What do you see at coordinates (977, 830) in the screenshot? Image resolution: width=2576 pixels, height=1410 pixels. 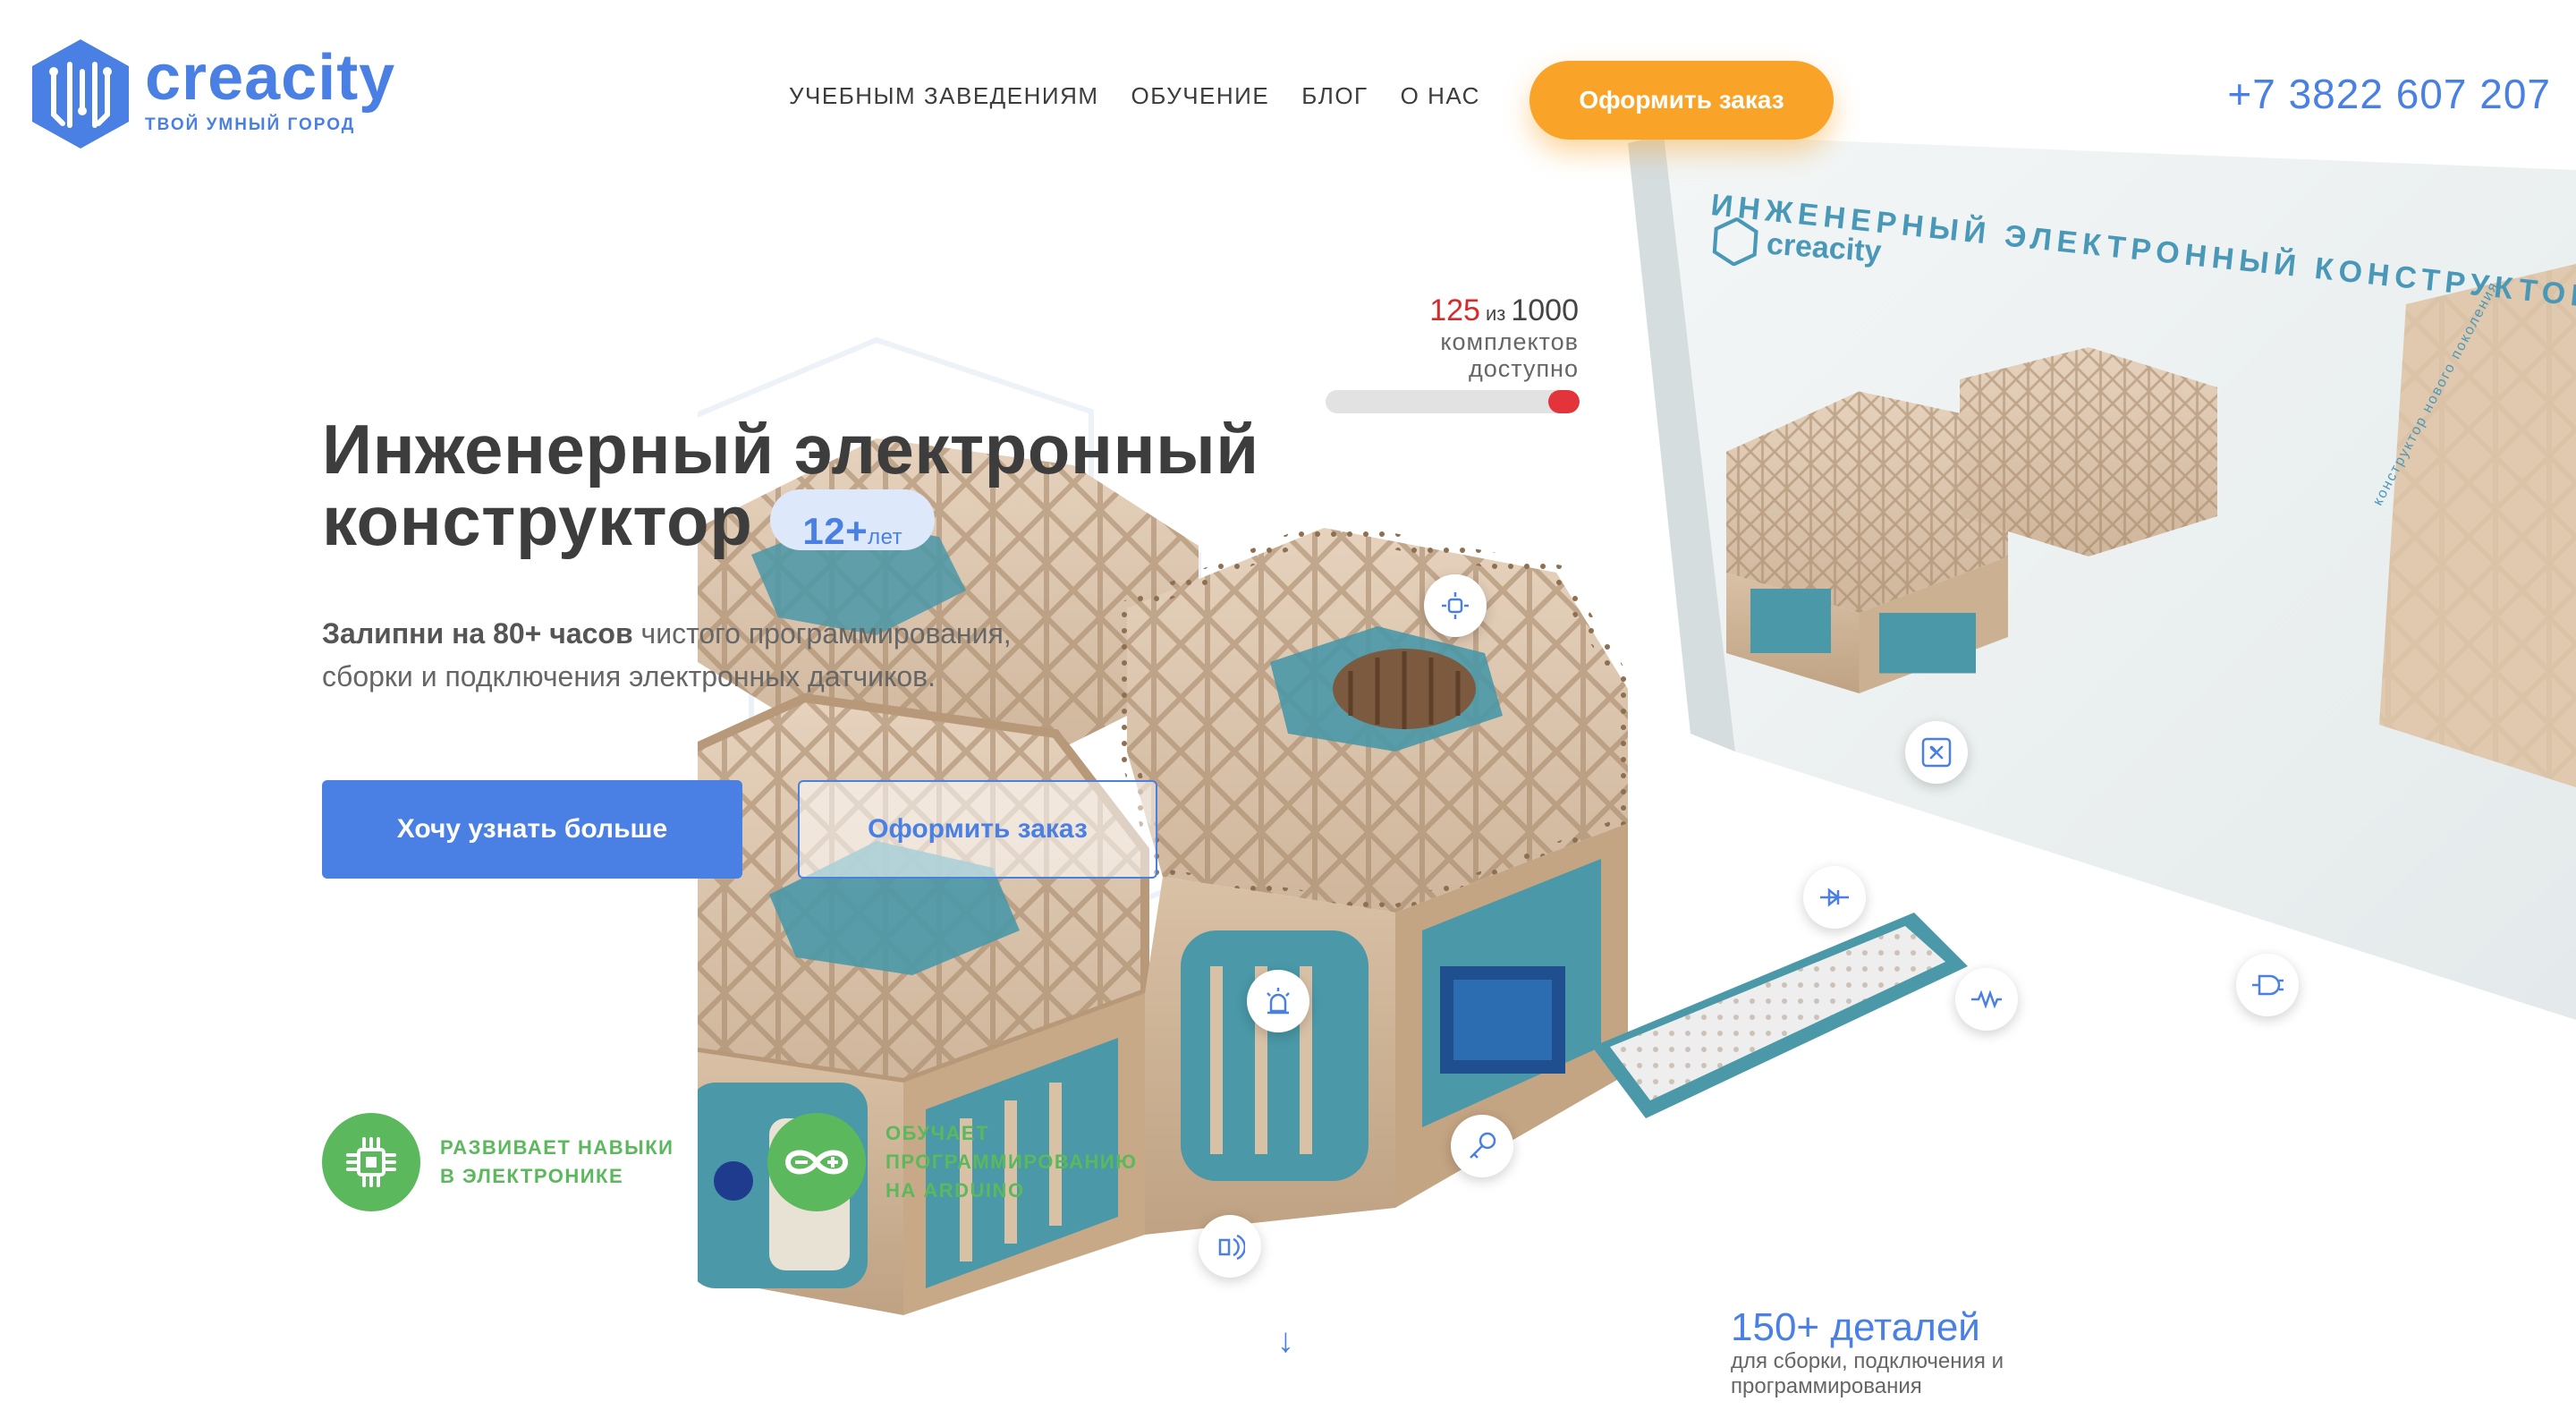 I see `order-button: Оформить заказ` at bounding box center [977, 830].